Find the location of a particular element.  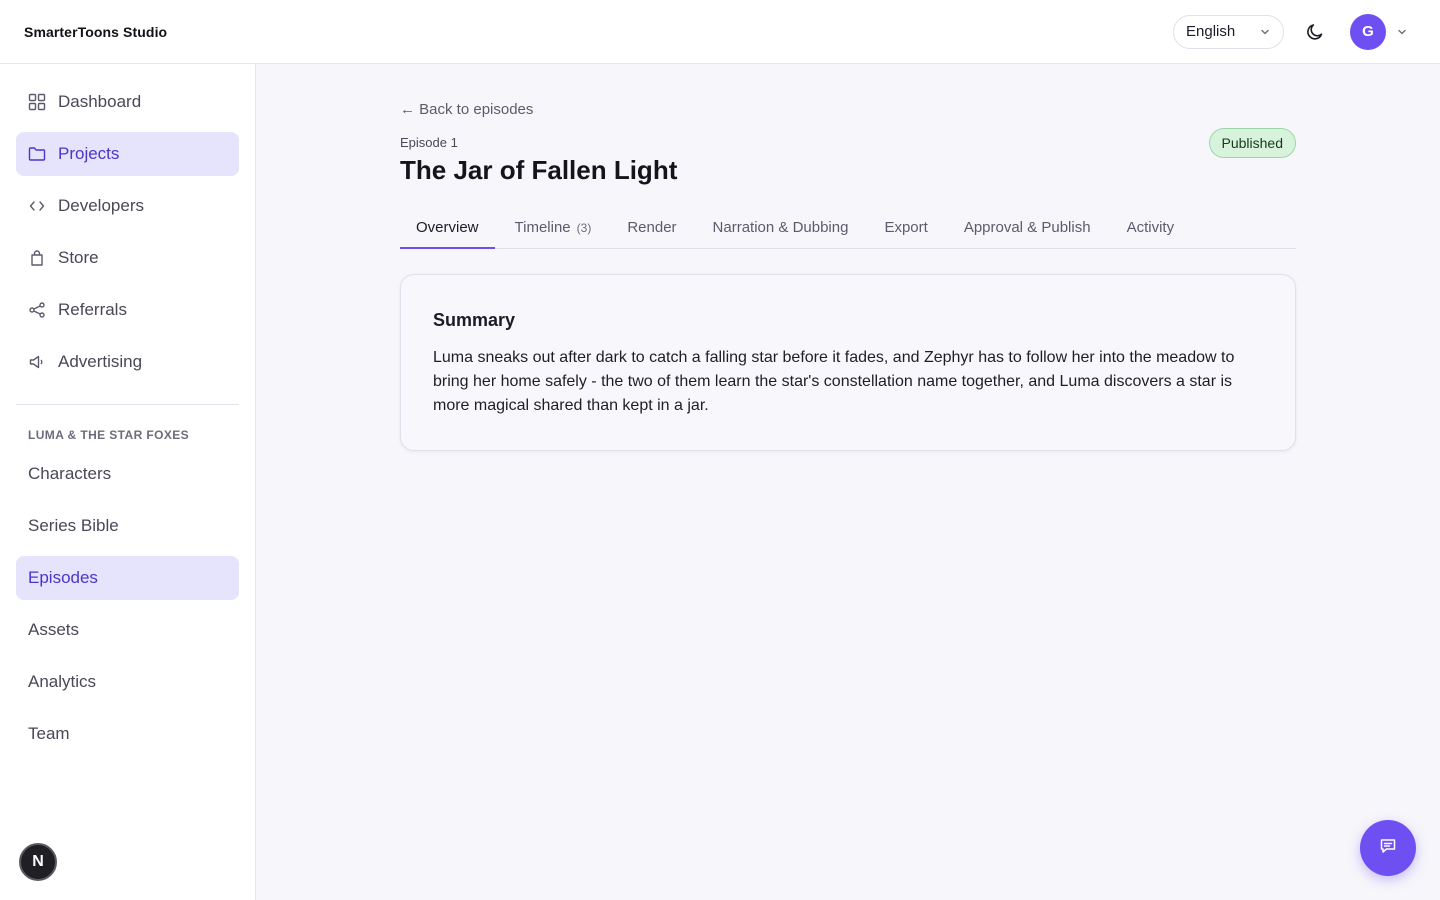

sidebar-item-label: Store is located at coordinates (78, 257).